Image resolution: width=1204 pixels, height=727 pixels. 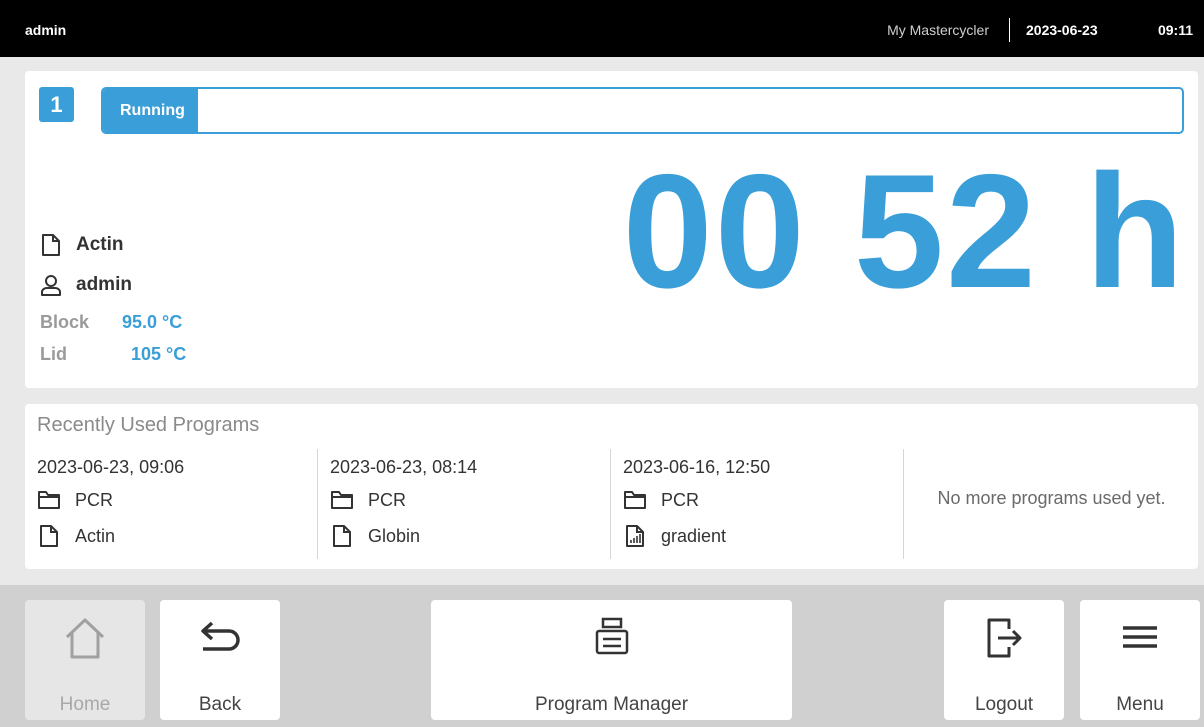 I want to click on logout-button: Logout, so click(x=1004, y=660).